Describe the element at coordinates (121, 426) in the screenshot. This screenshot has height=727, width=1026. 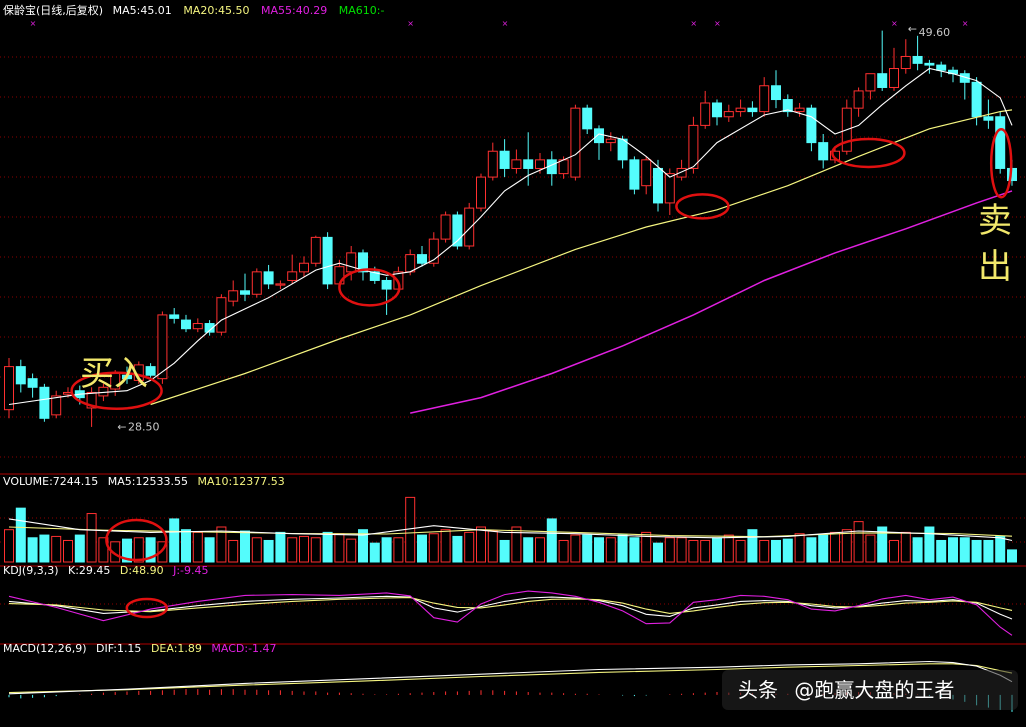
I see `low-price-arrow: ←` at that location.